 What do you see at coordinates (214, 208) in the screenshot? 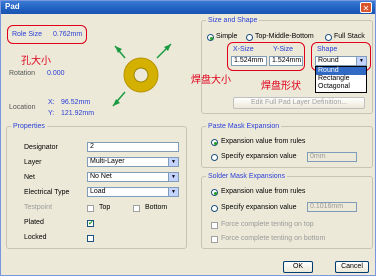
I see `solder-specify-radio` at bounding box center [214, 208].